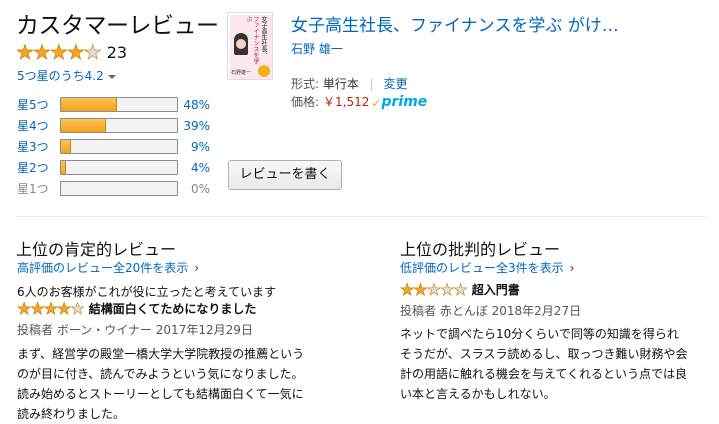  What do you see at coordinates (305, 102) in the screenshot?
I see `price-label: 価格:` at bounding box center [305, 102].